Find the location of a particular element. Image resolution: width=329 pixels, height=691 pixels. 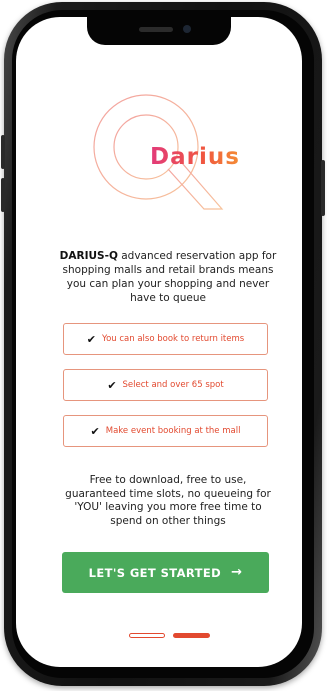

arrow-right-icon: → is located at coordinates (237, 572).